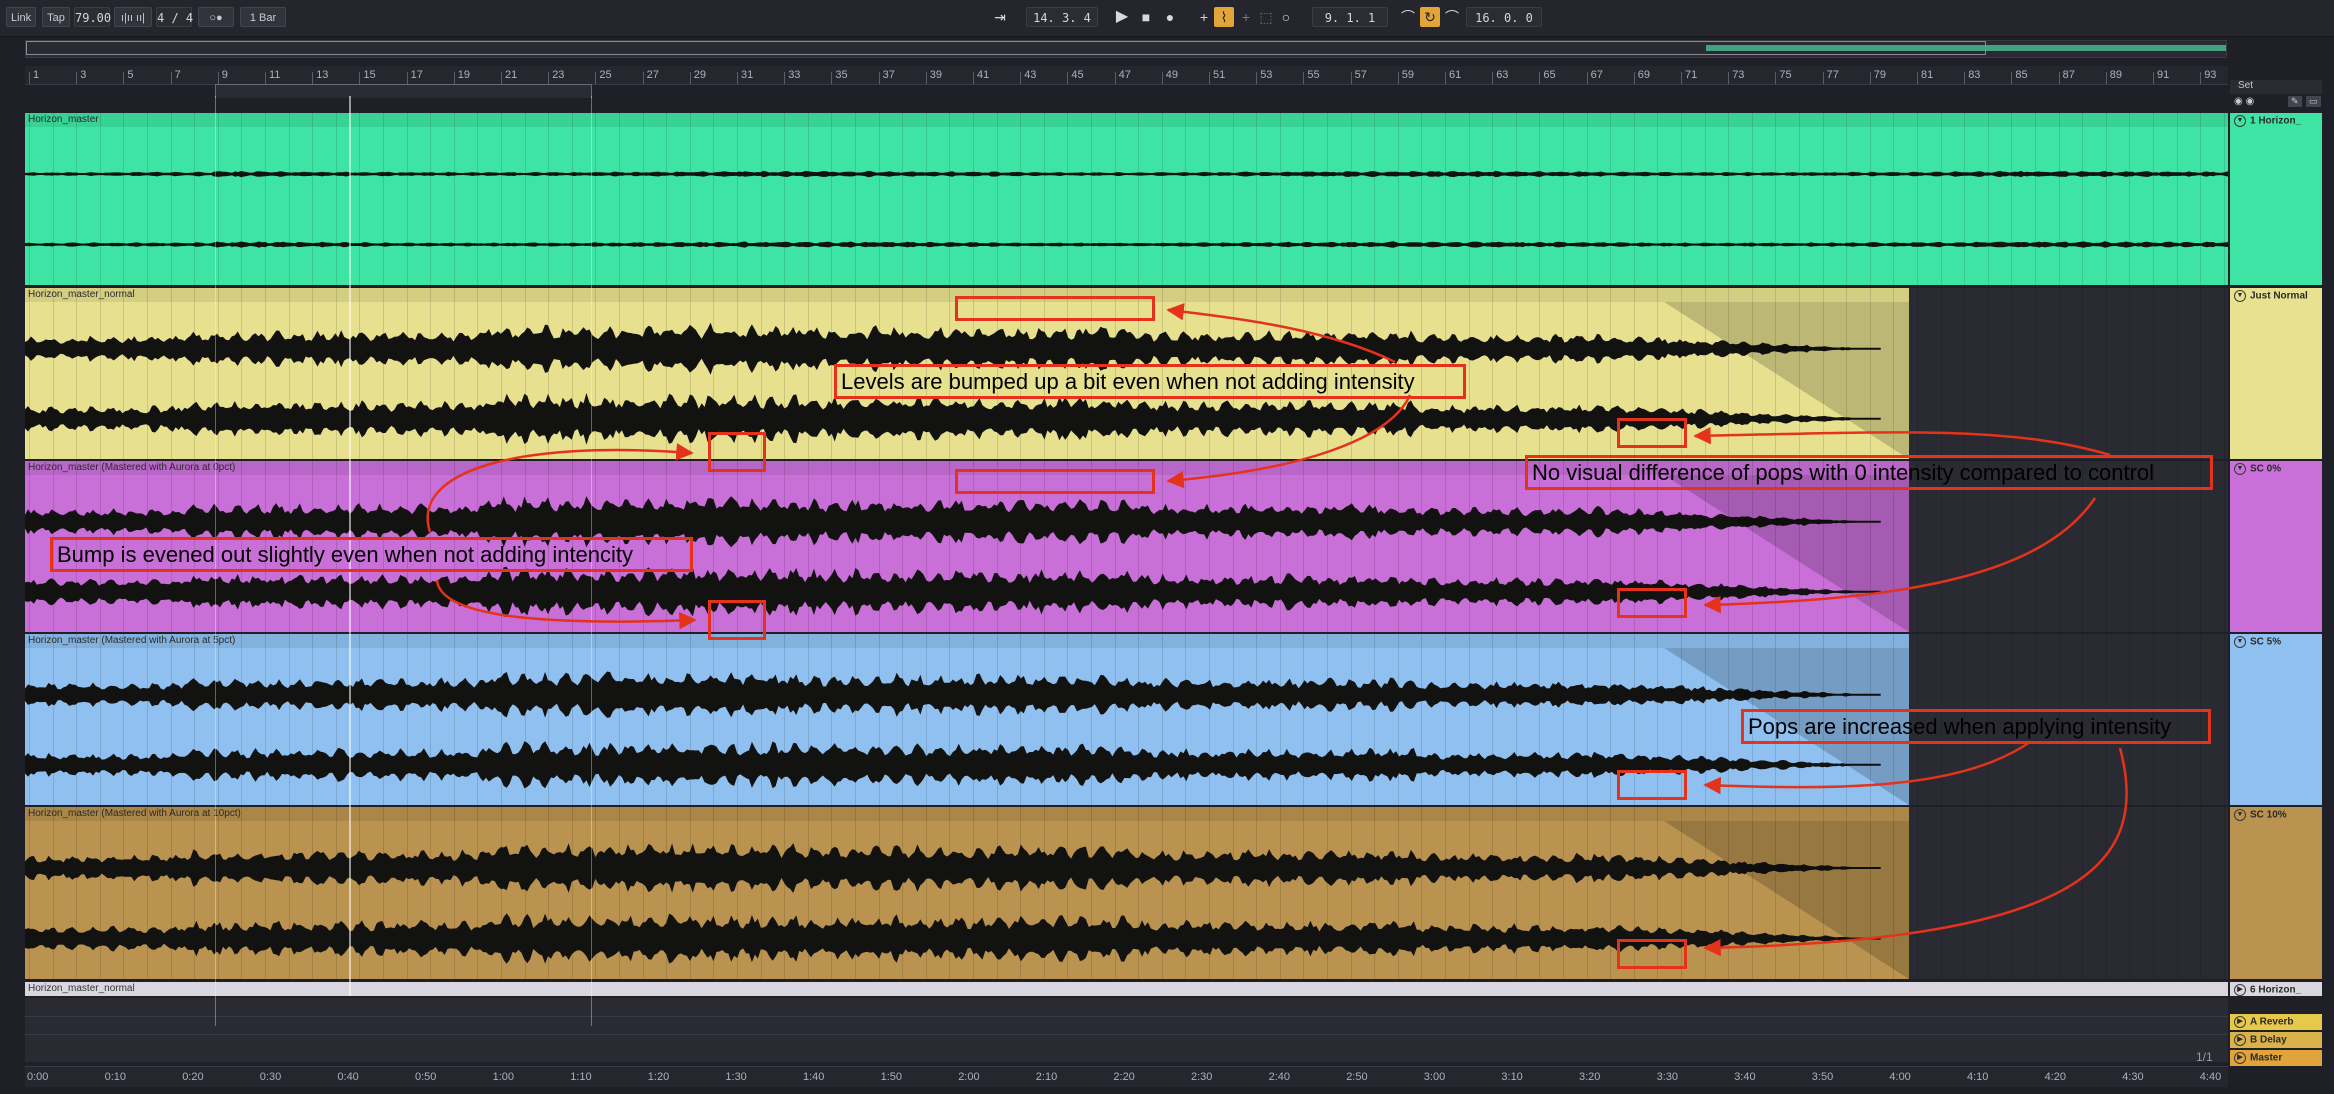 This screenshot has width=2334, height=1094. Describe the element at coordinates (2276, 1040) in the screenshot. I see `return-track-b: ▶ B Delay` at that location.